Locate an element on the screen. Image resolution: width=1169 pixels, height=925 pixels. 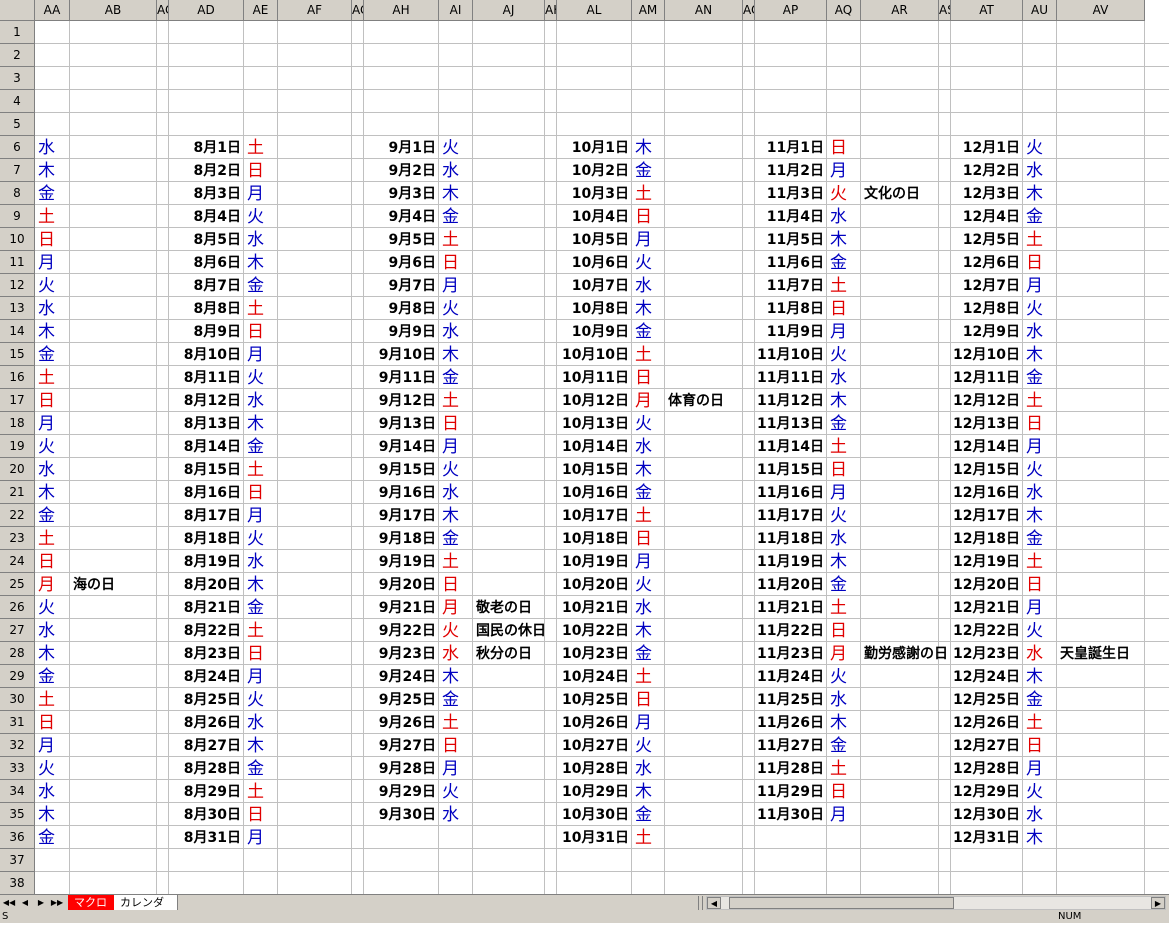
date-cell: 9月8日 is located at coordinates (401, 308).